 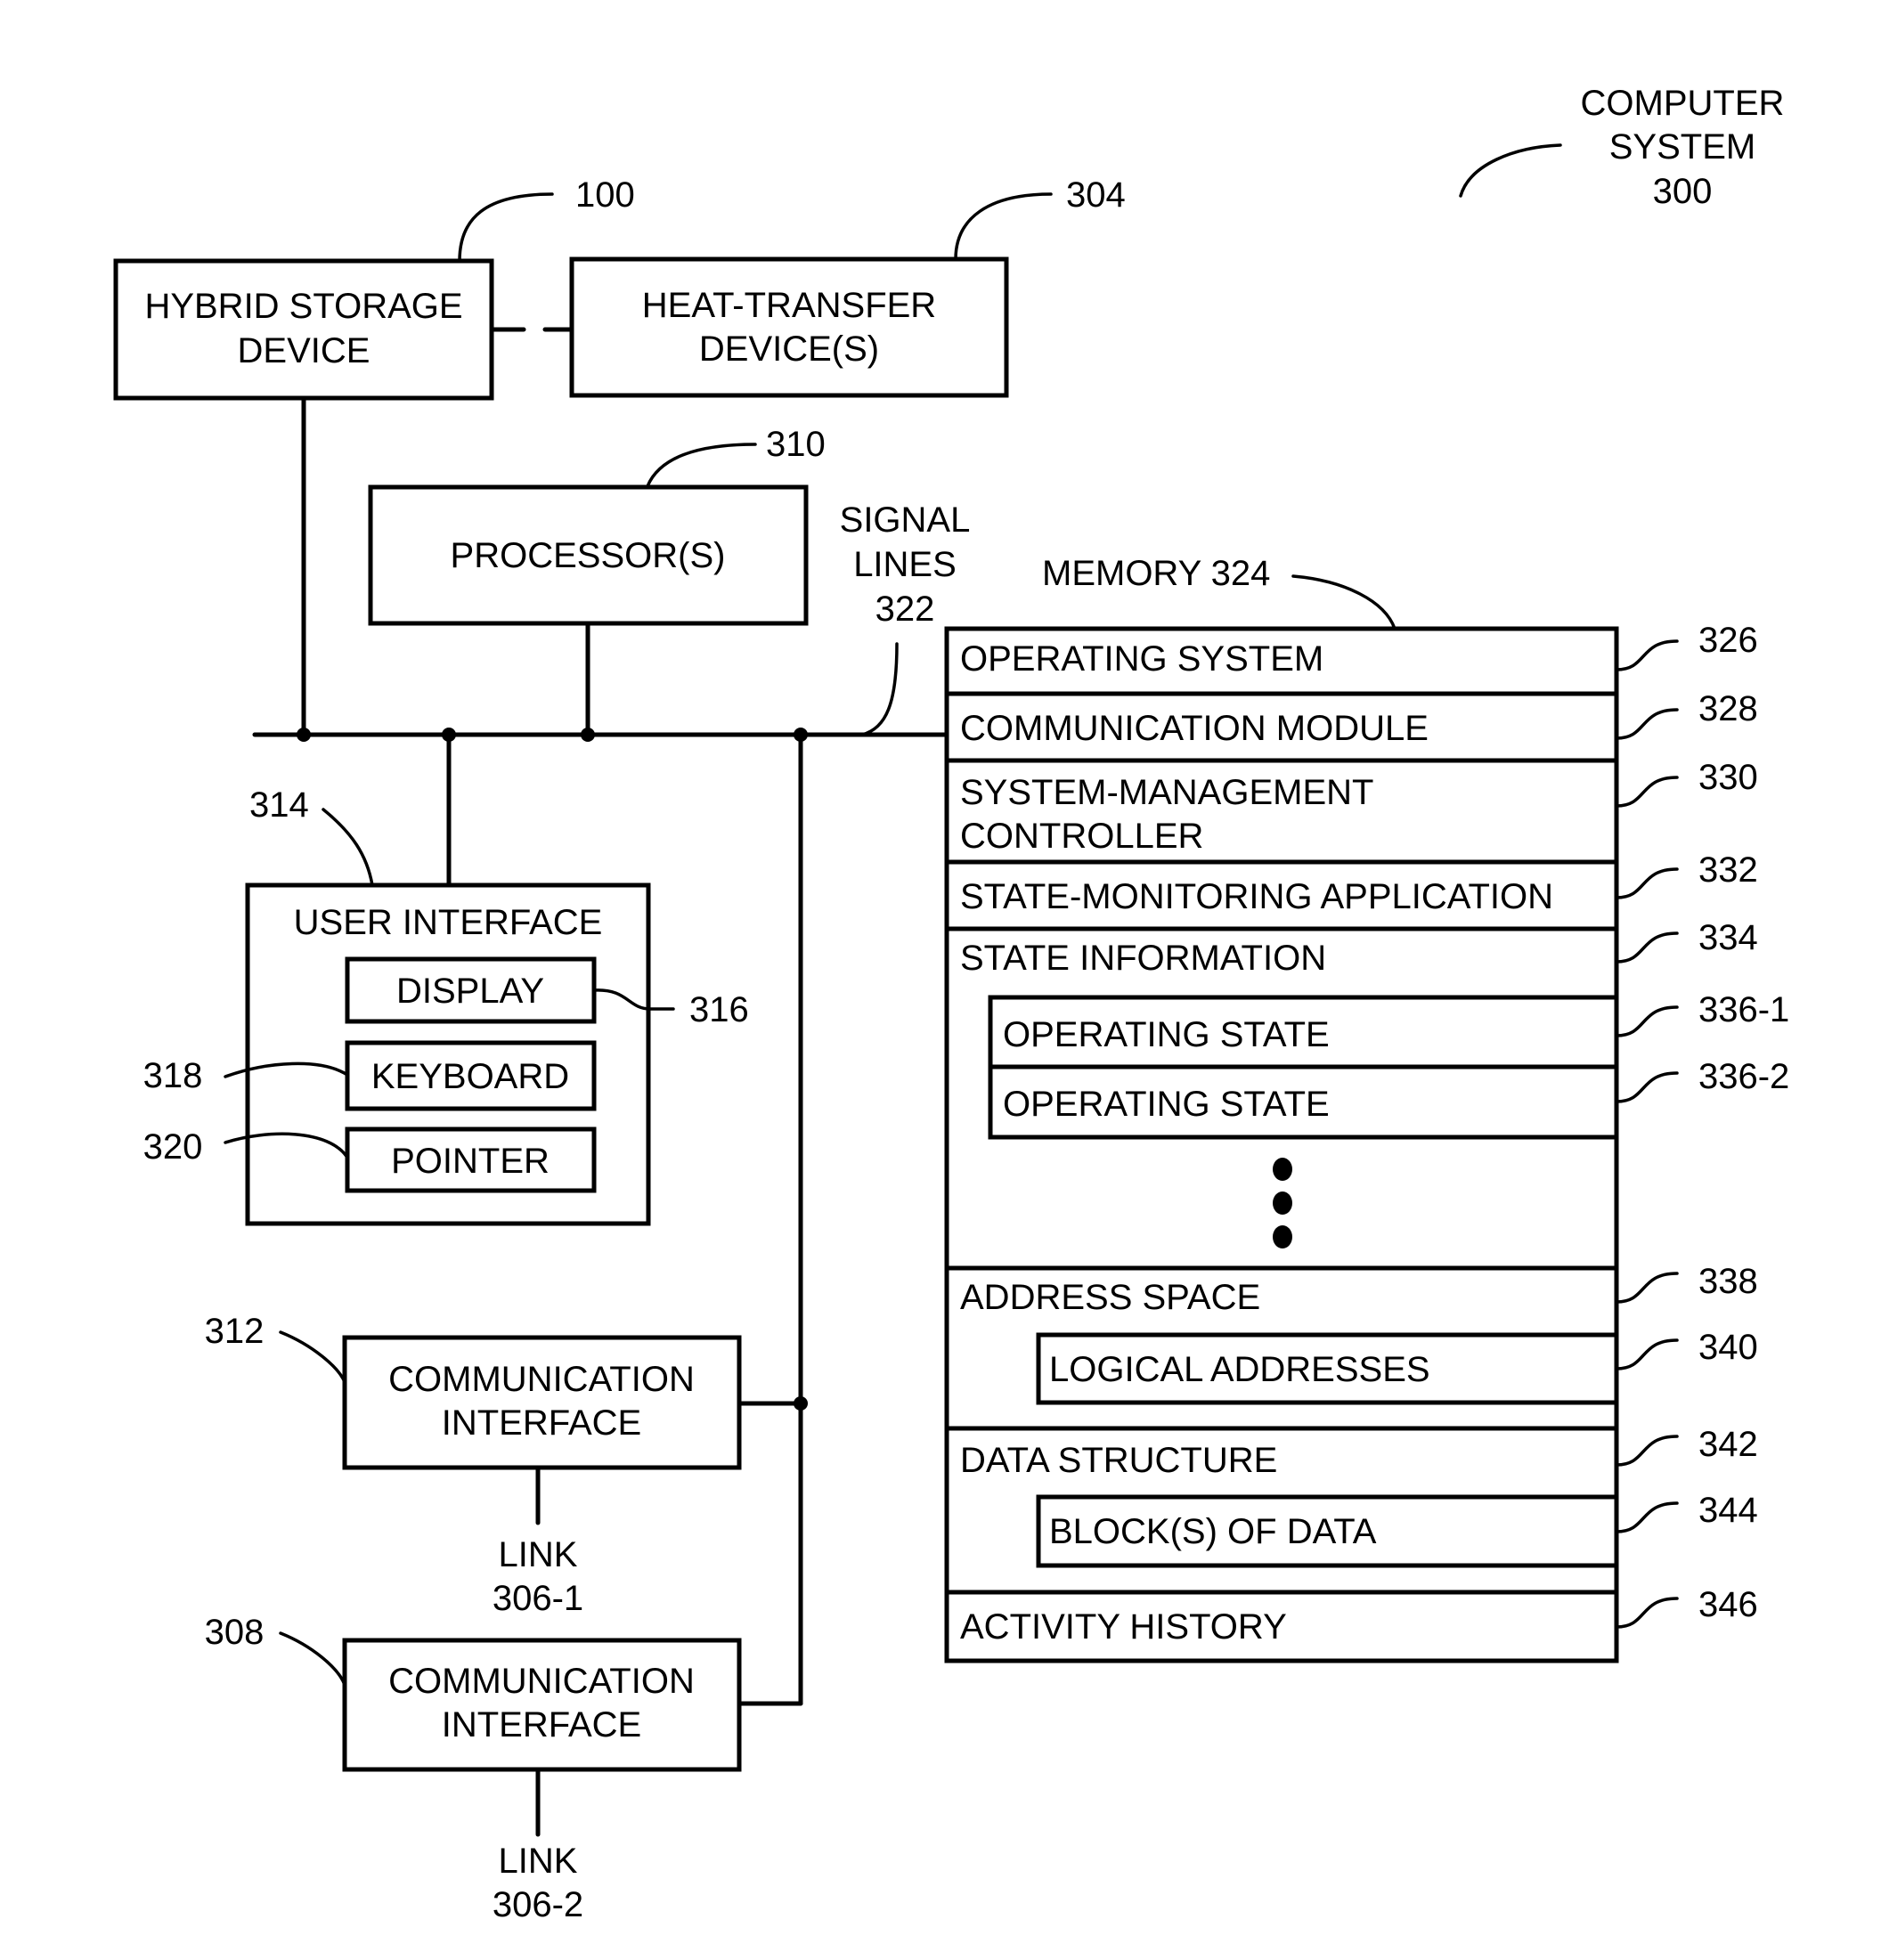 What do you see at coordinates (538, 1598) in the screenshot?
I see `link-306-1-label-line-2: 306-1` at bounding box center [538, 1598].